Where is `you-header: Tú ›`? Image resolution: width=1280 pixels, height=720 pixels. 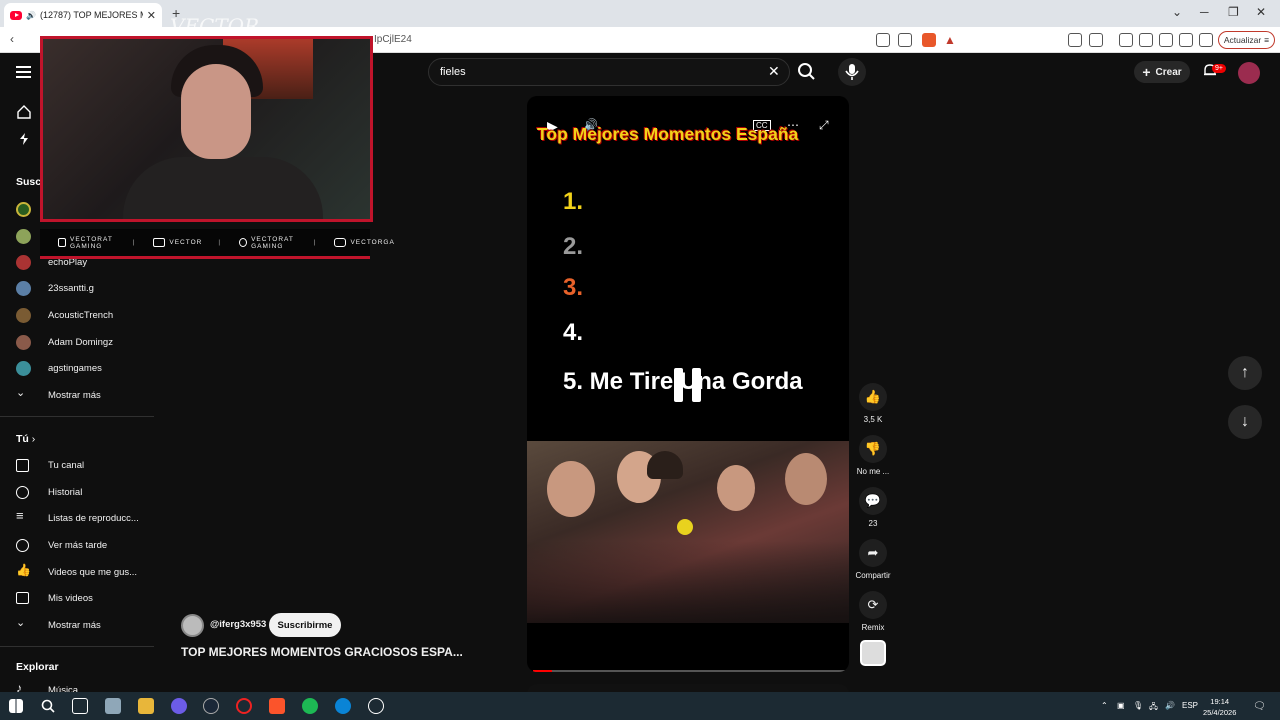 you-header: Tú › is located at coordinates (25, 439).